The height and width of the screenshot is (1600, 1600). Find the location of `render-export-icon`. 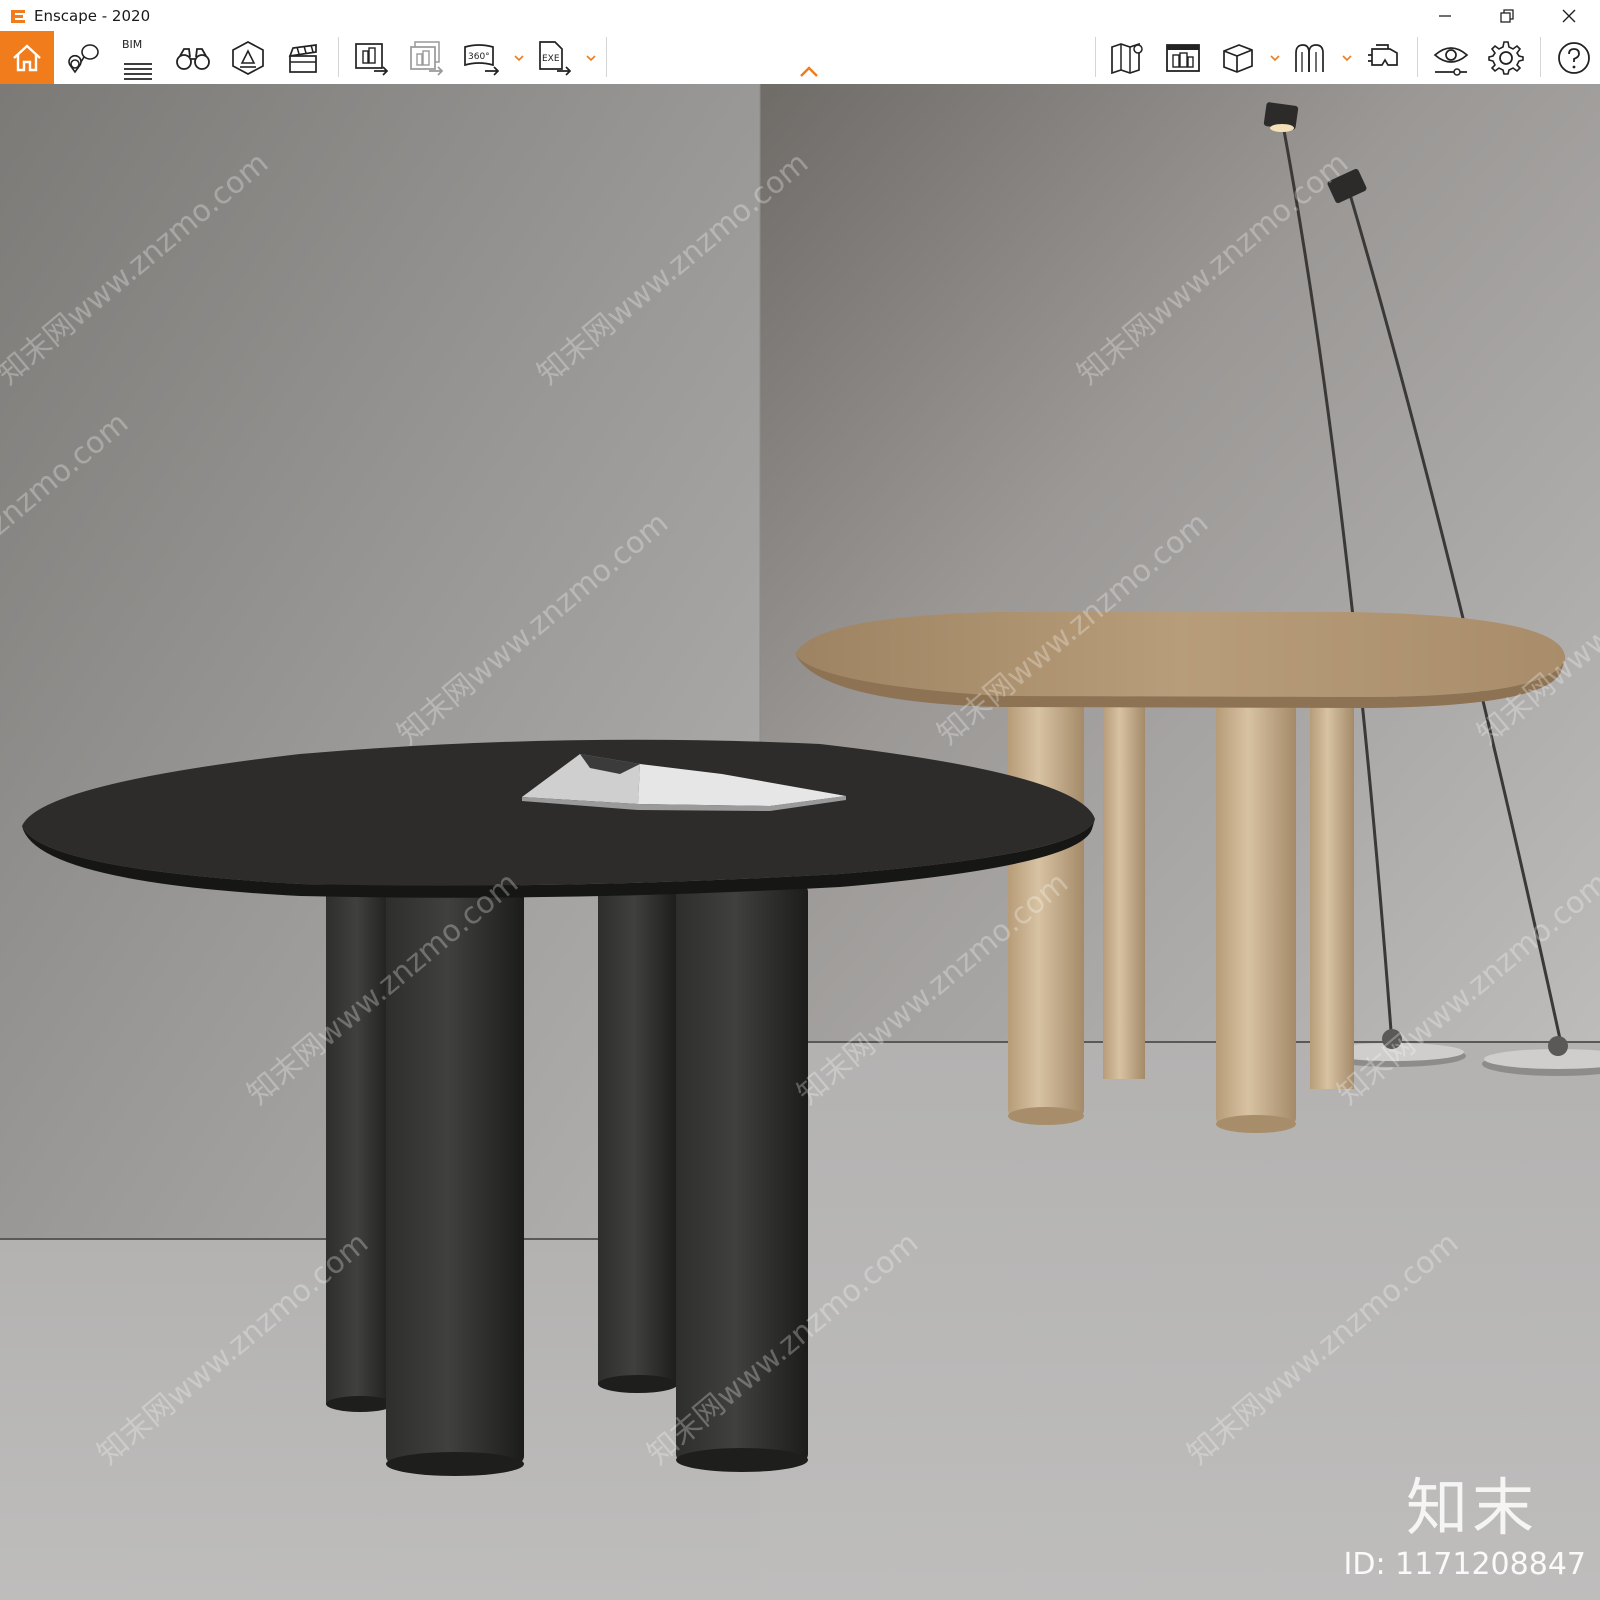

render-export-icon is located at coordinates (372, 59).